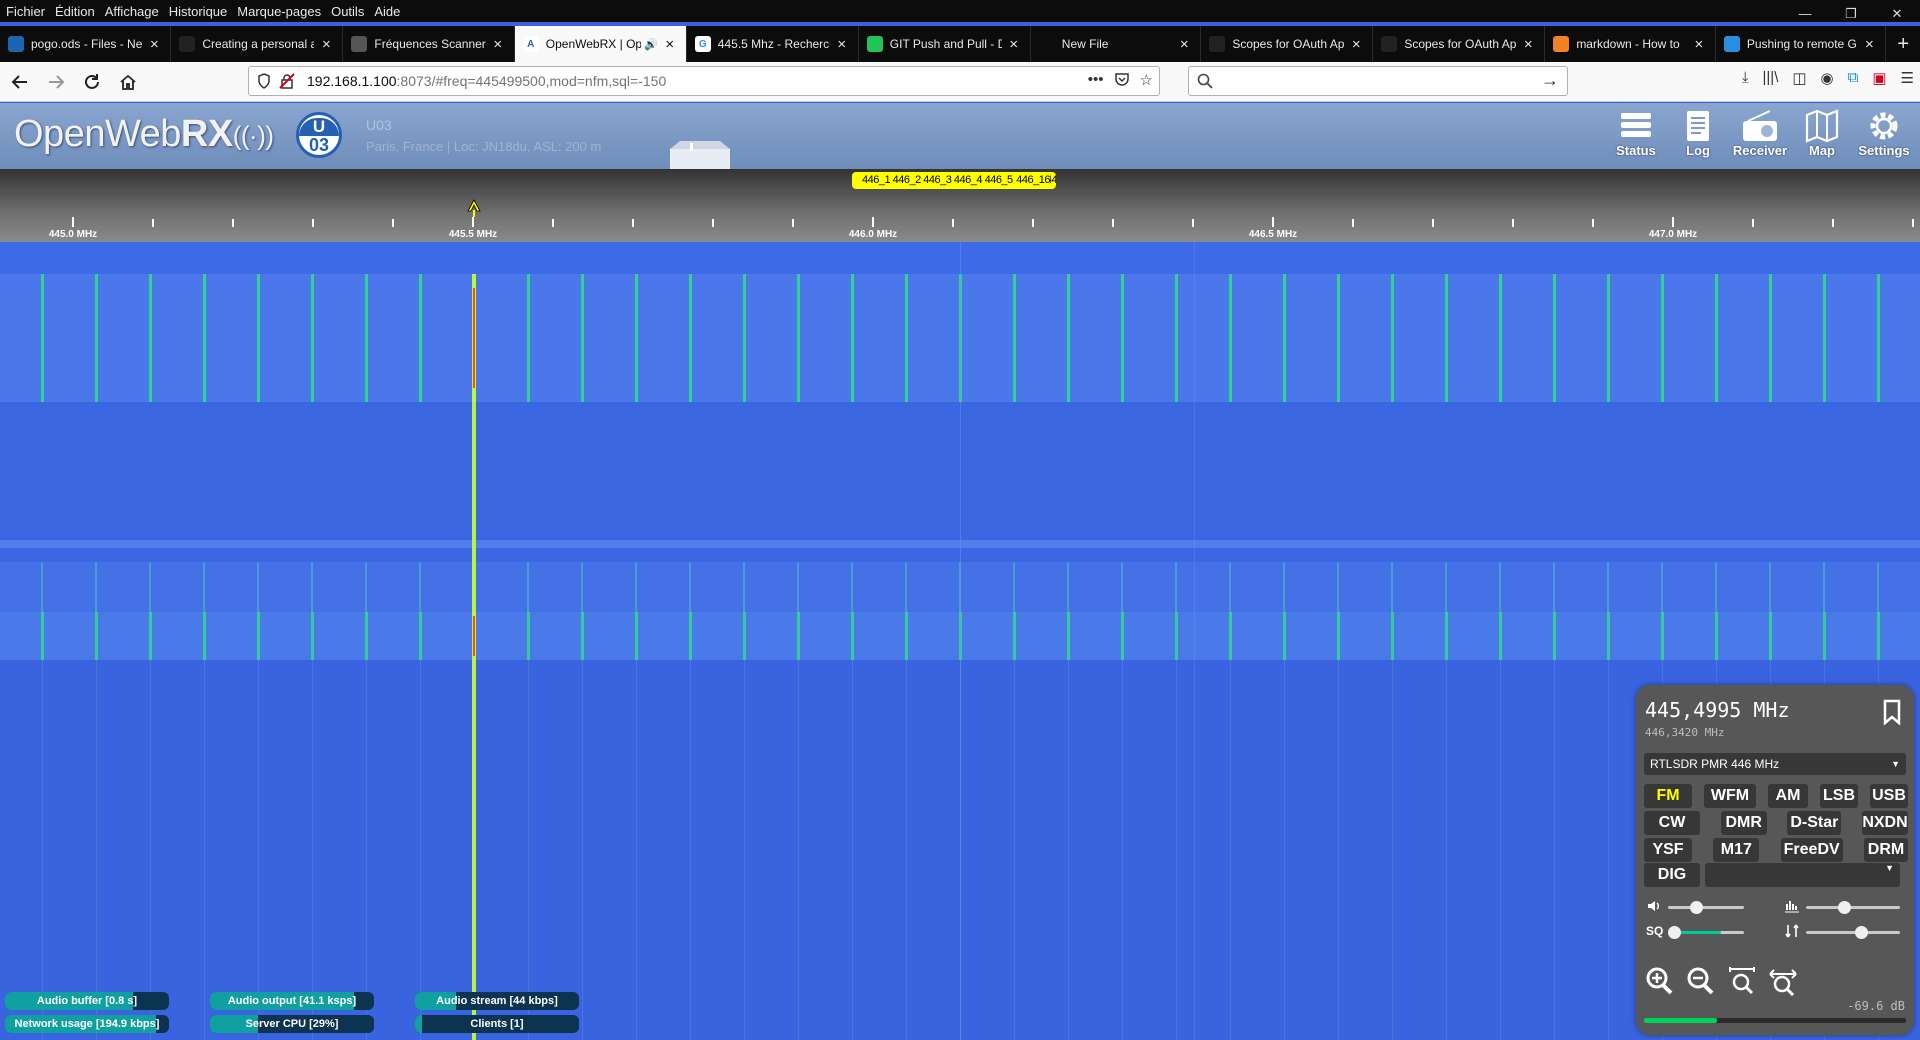 The image size is (1920, 1040). Describe the element at coordinates (1805, 14) in the screenshot. I see `minimize-icon: —` at that location.